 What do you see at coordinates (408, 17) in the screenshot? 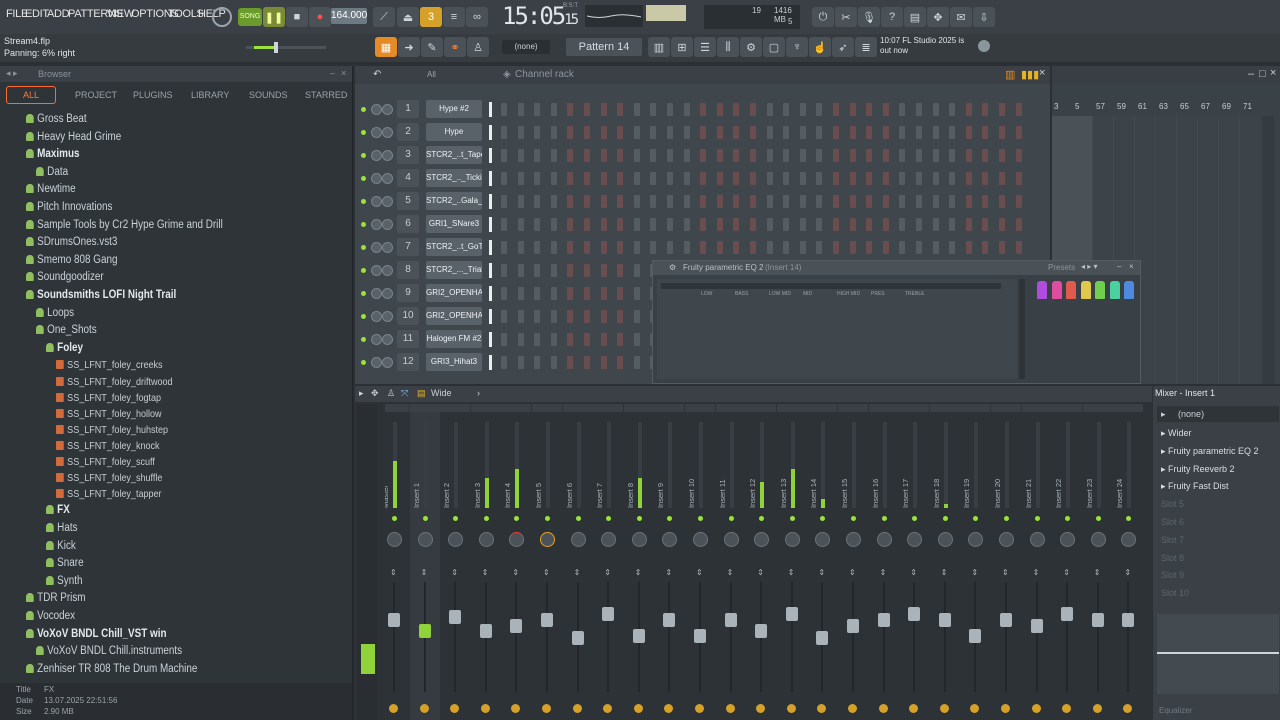
I see `wait-icon: ⏏` at bounding box center [408, 17].